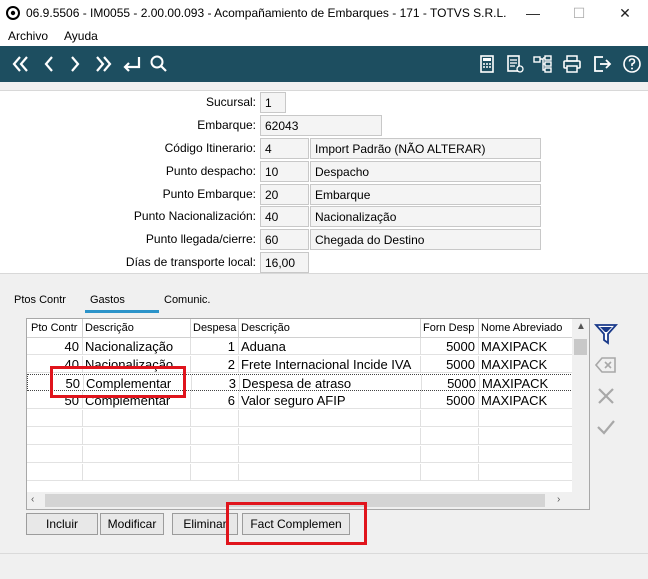  Describe the element at coordinates (330, 328) in the screenshot. I see `col-descricao-despesa: Descrição` at that location.